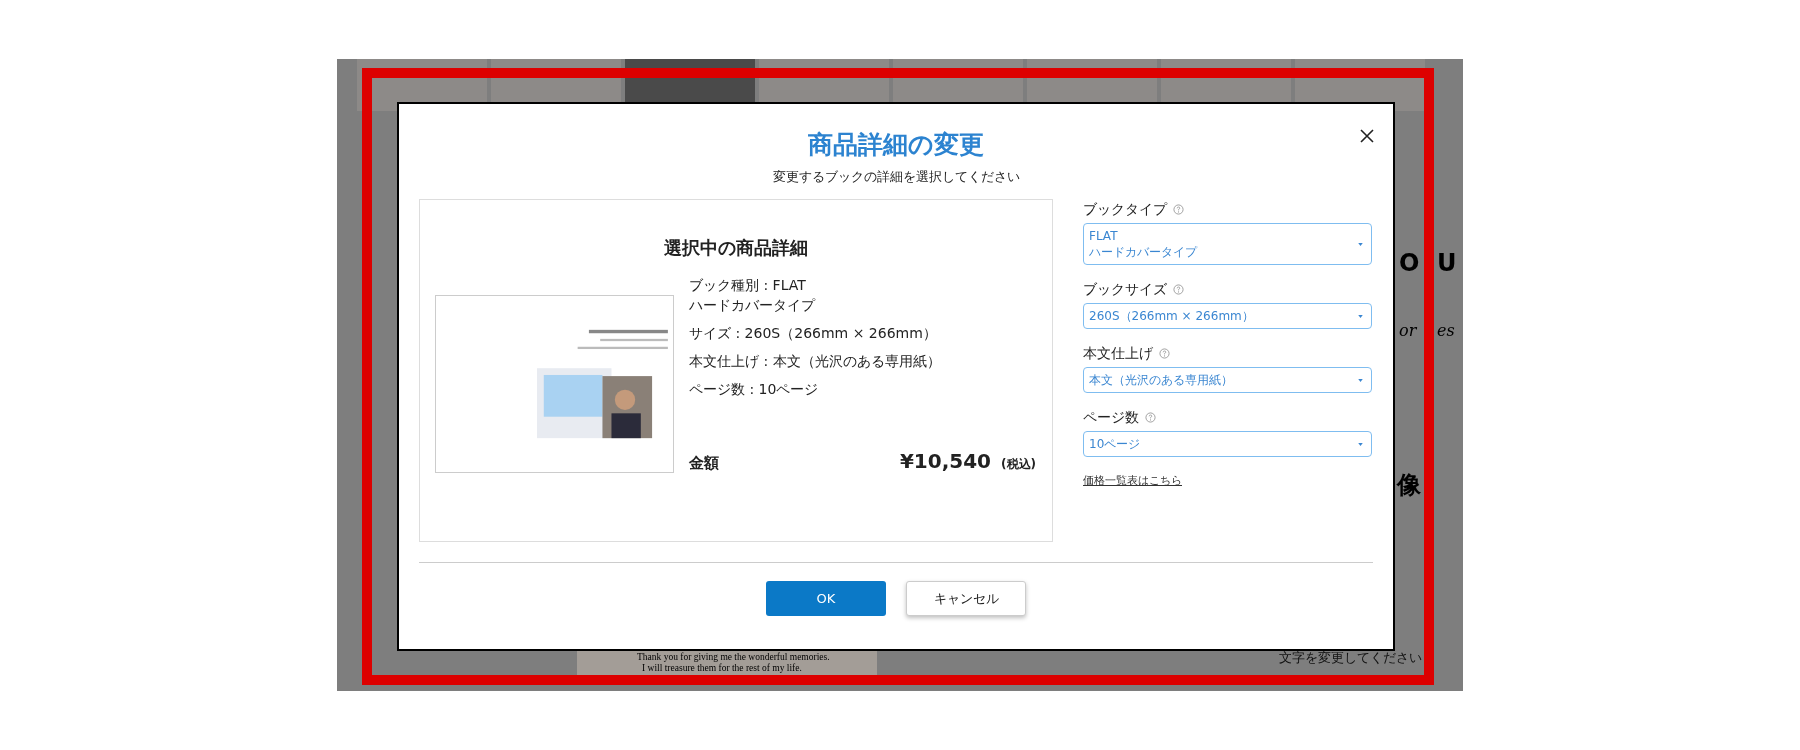 The image size is (1800, 750). I want to click on detail-text: 本文仕上げ : 本文（光沢のある専用紙）, so click(815, 361).